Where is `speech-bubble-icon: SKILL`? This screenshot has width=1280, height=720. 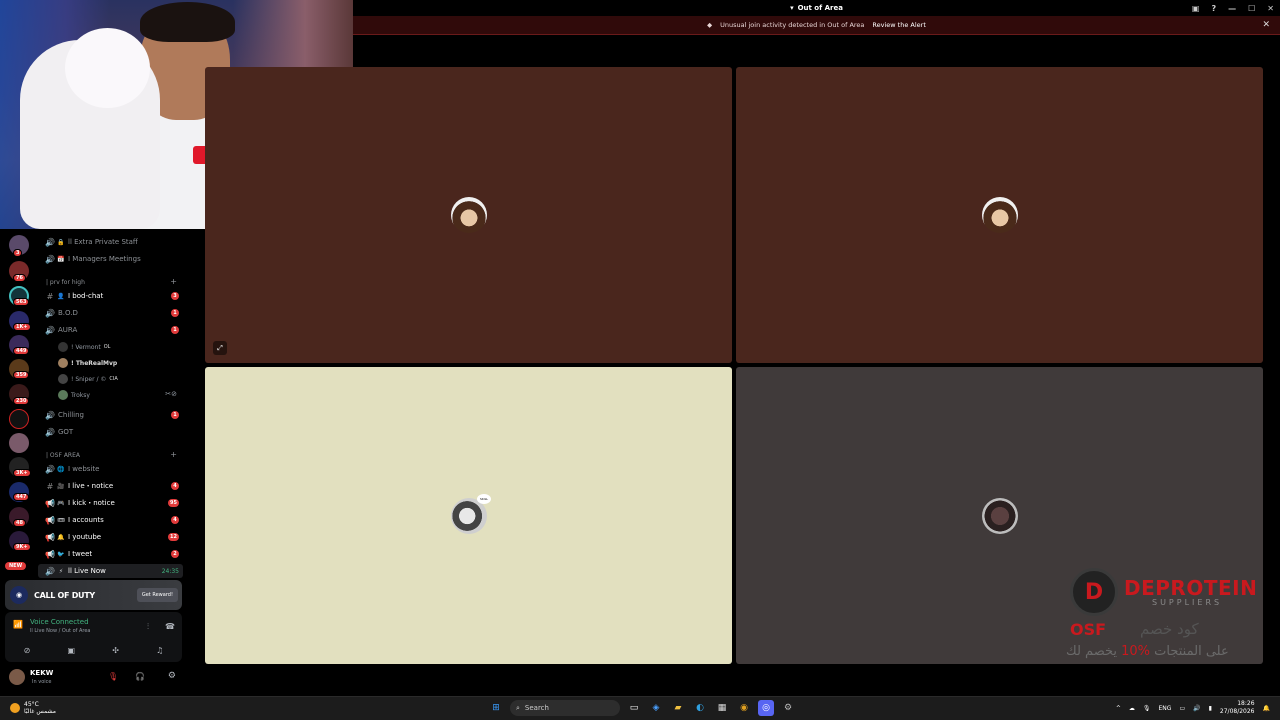 speech-bubble-icon: SKILL is located at coordinates (484, 499).